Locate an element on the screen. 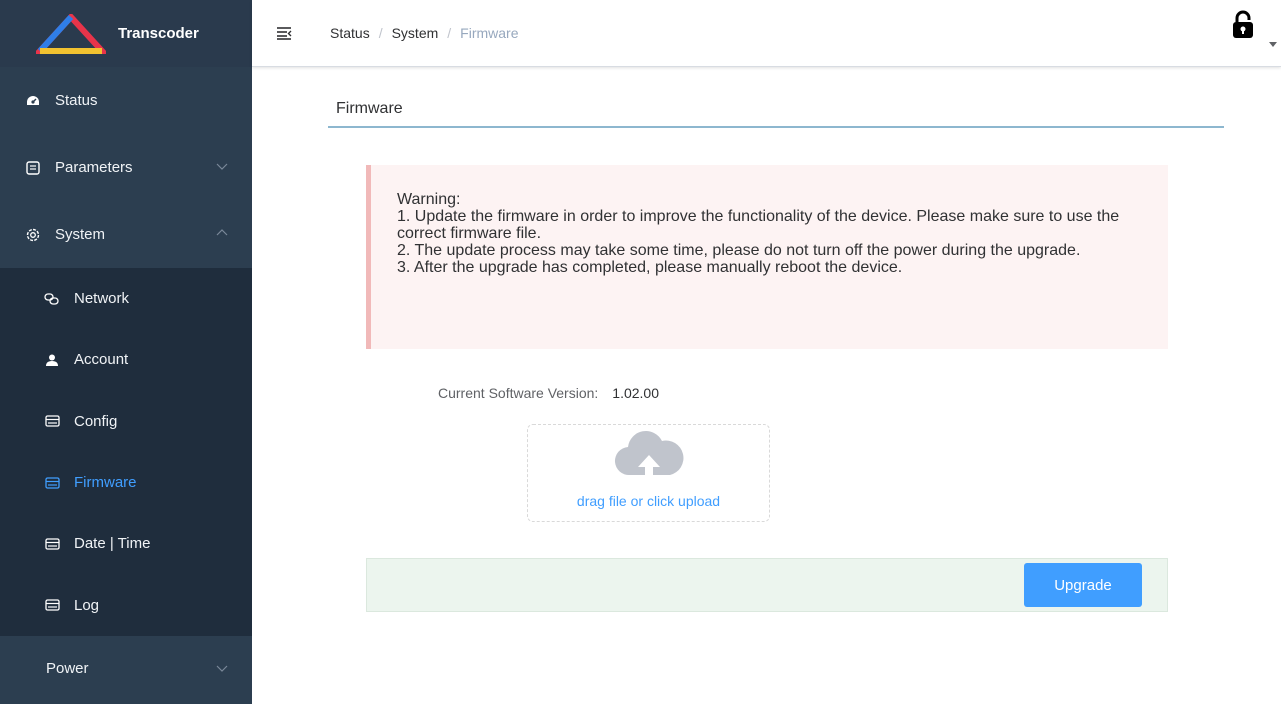 This screenshot has width=1281, height=704. user-icon is located at coordinates (52, 360).